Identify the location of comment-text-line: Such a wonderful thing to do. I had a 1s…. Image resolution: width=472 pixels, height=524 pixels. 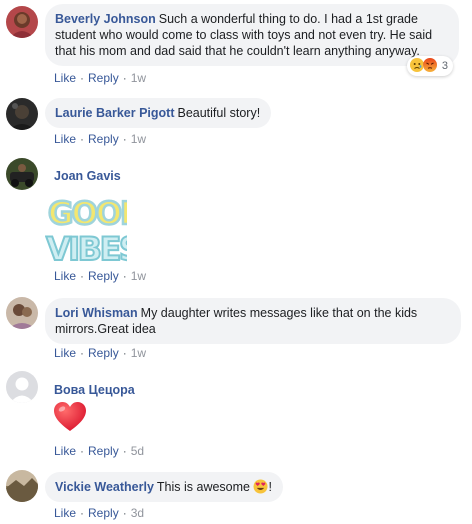
(288, 19).